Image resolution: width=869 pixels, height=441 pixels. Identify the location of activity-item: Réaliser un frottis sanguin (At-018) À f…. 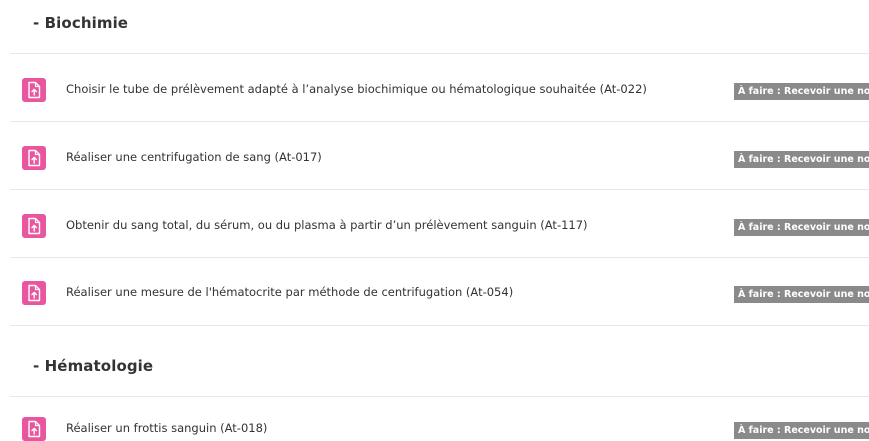
(434, 429).